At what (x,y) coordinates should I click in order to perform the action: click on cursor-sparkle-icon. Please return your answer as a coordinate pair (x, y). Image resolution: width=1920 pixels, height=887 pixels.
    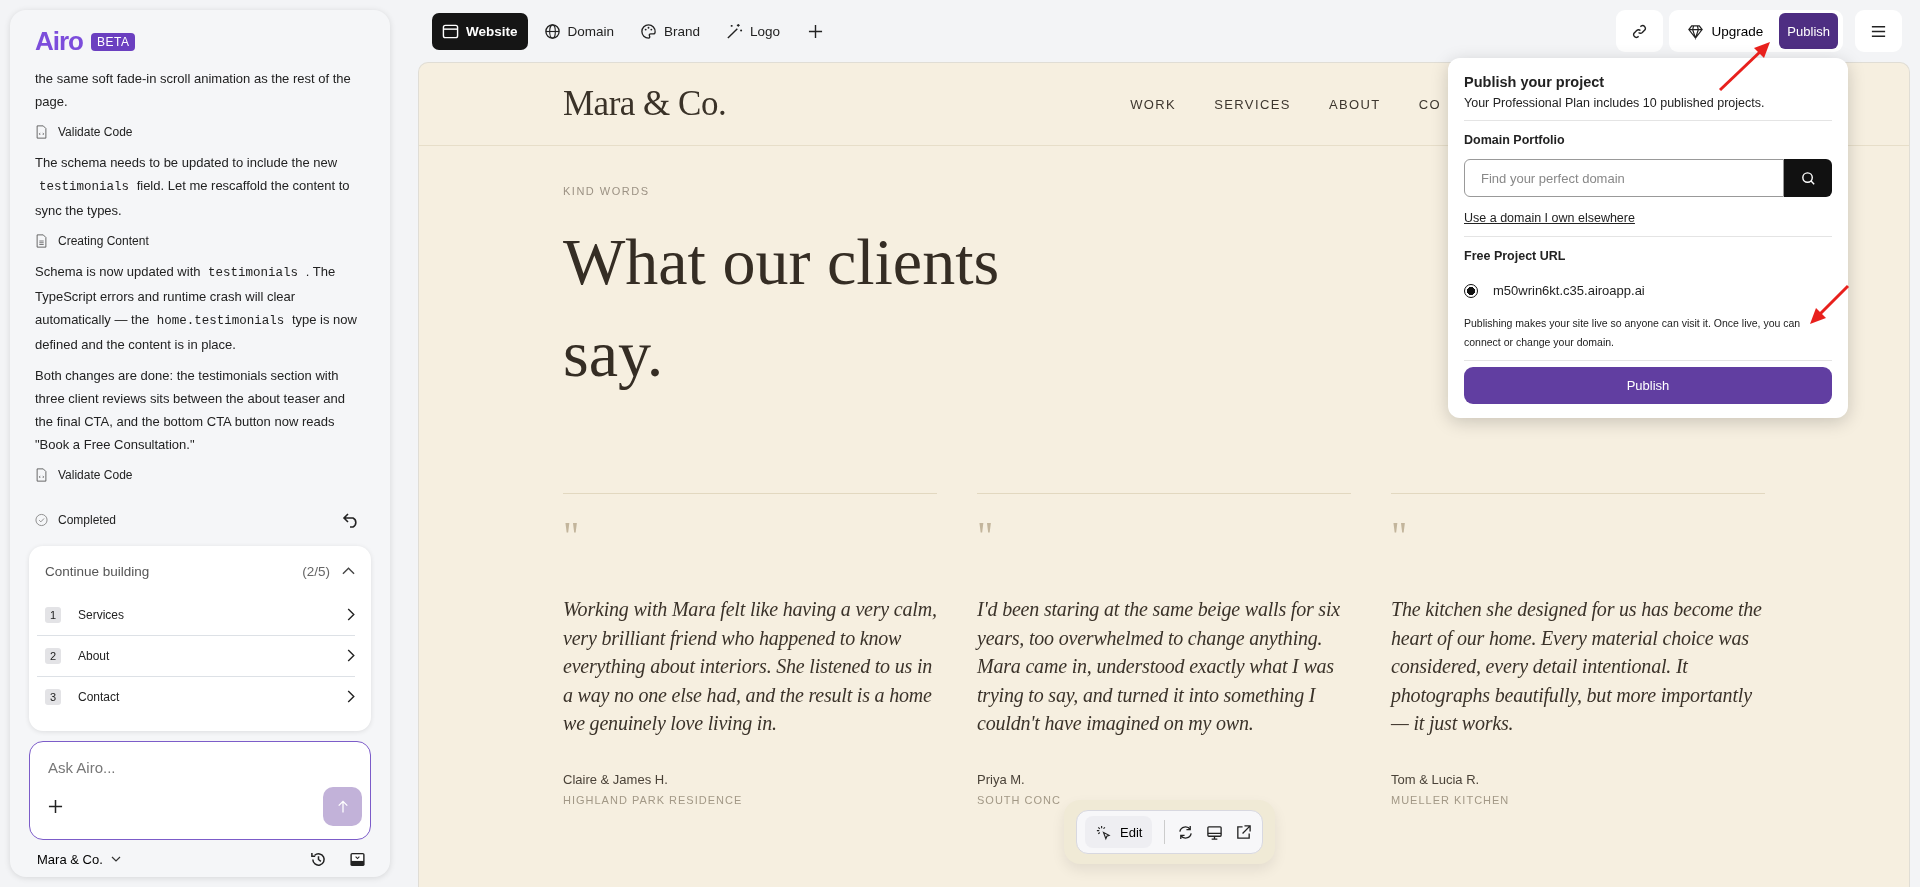
    Looking at the image, I should click on (1103, 832).